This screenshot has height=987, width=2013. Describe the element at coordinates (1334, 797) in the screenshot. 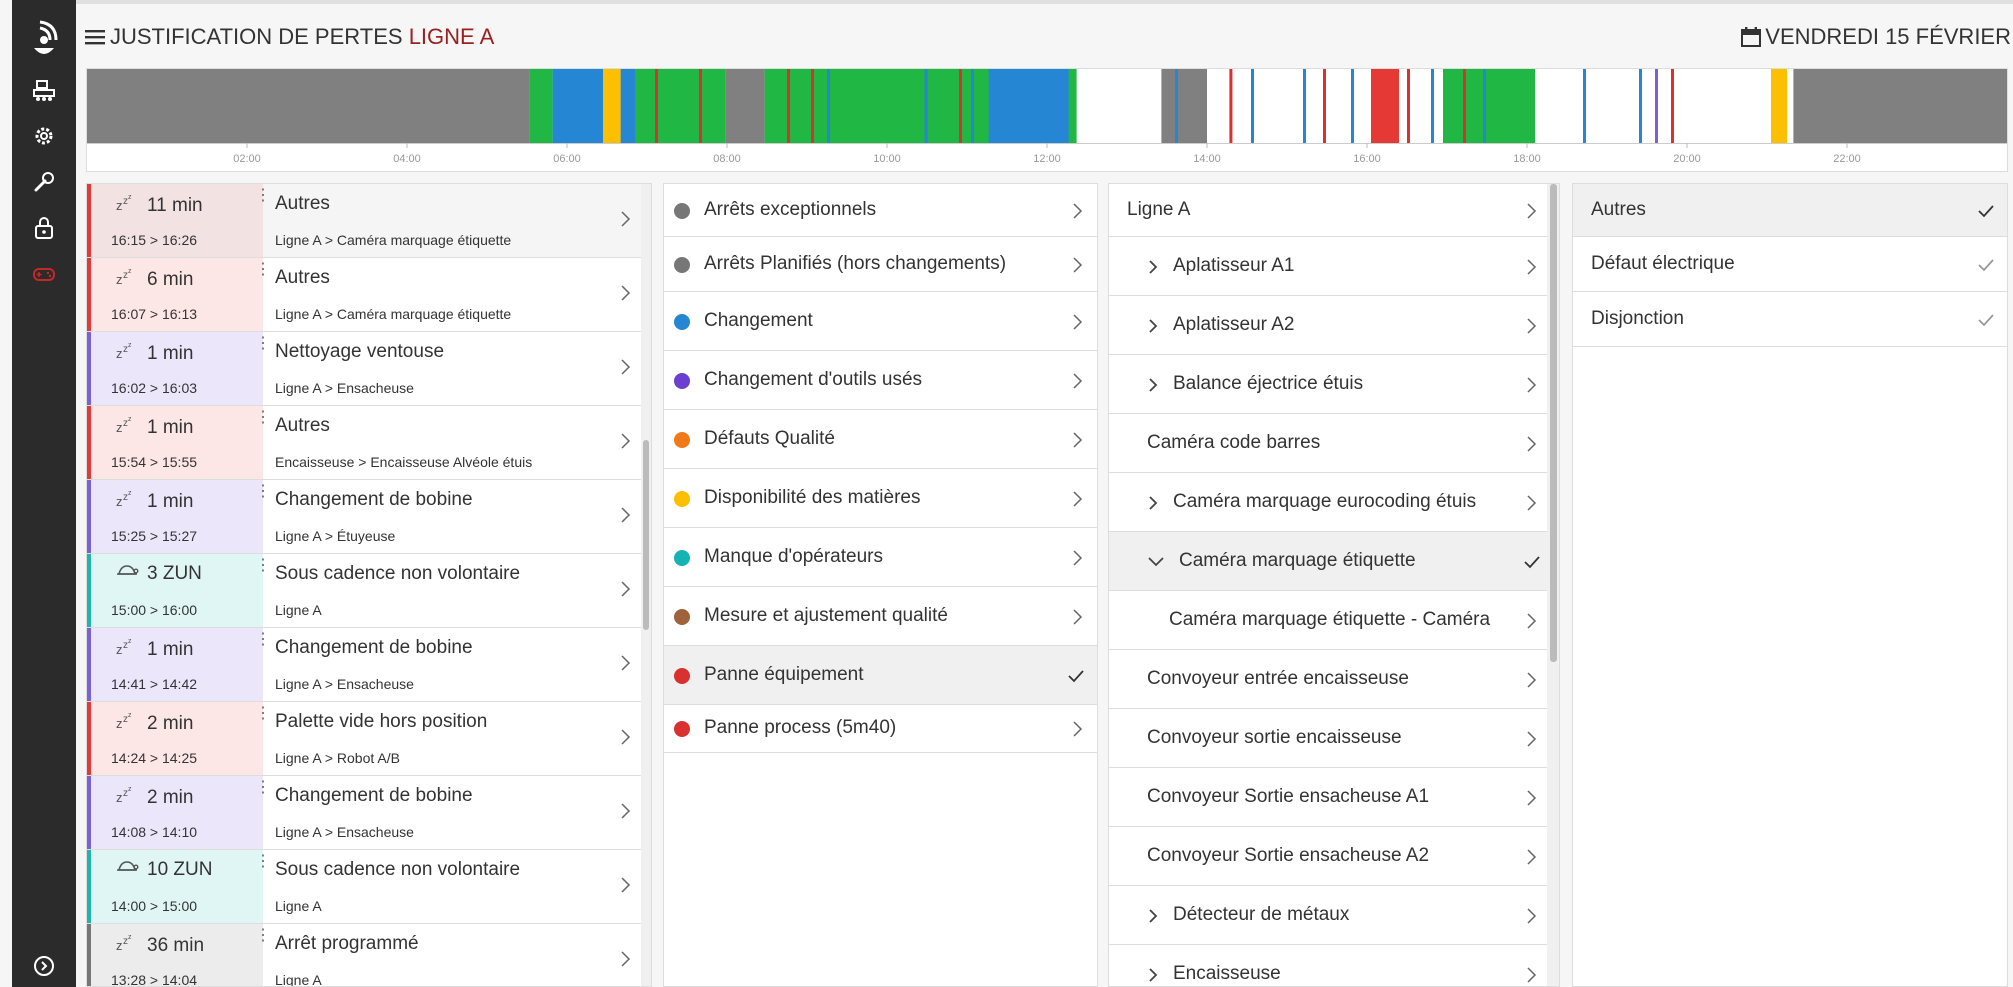

I see `equipment-item: Convoyeur Sortie ensacheuse A1` at that location.